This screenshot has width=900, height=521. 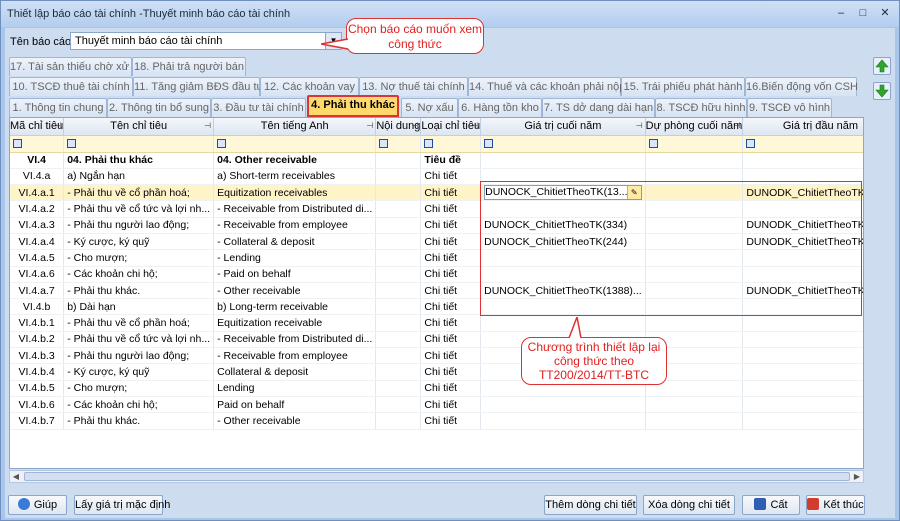 What do you see at coordinates (863, 13) in the screenshot?
I see `maximize-button: □` at bounding box center [863, 13].